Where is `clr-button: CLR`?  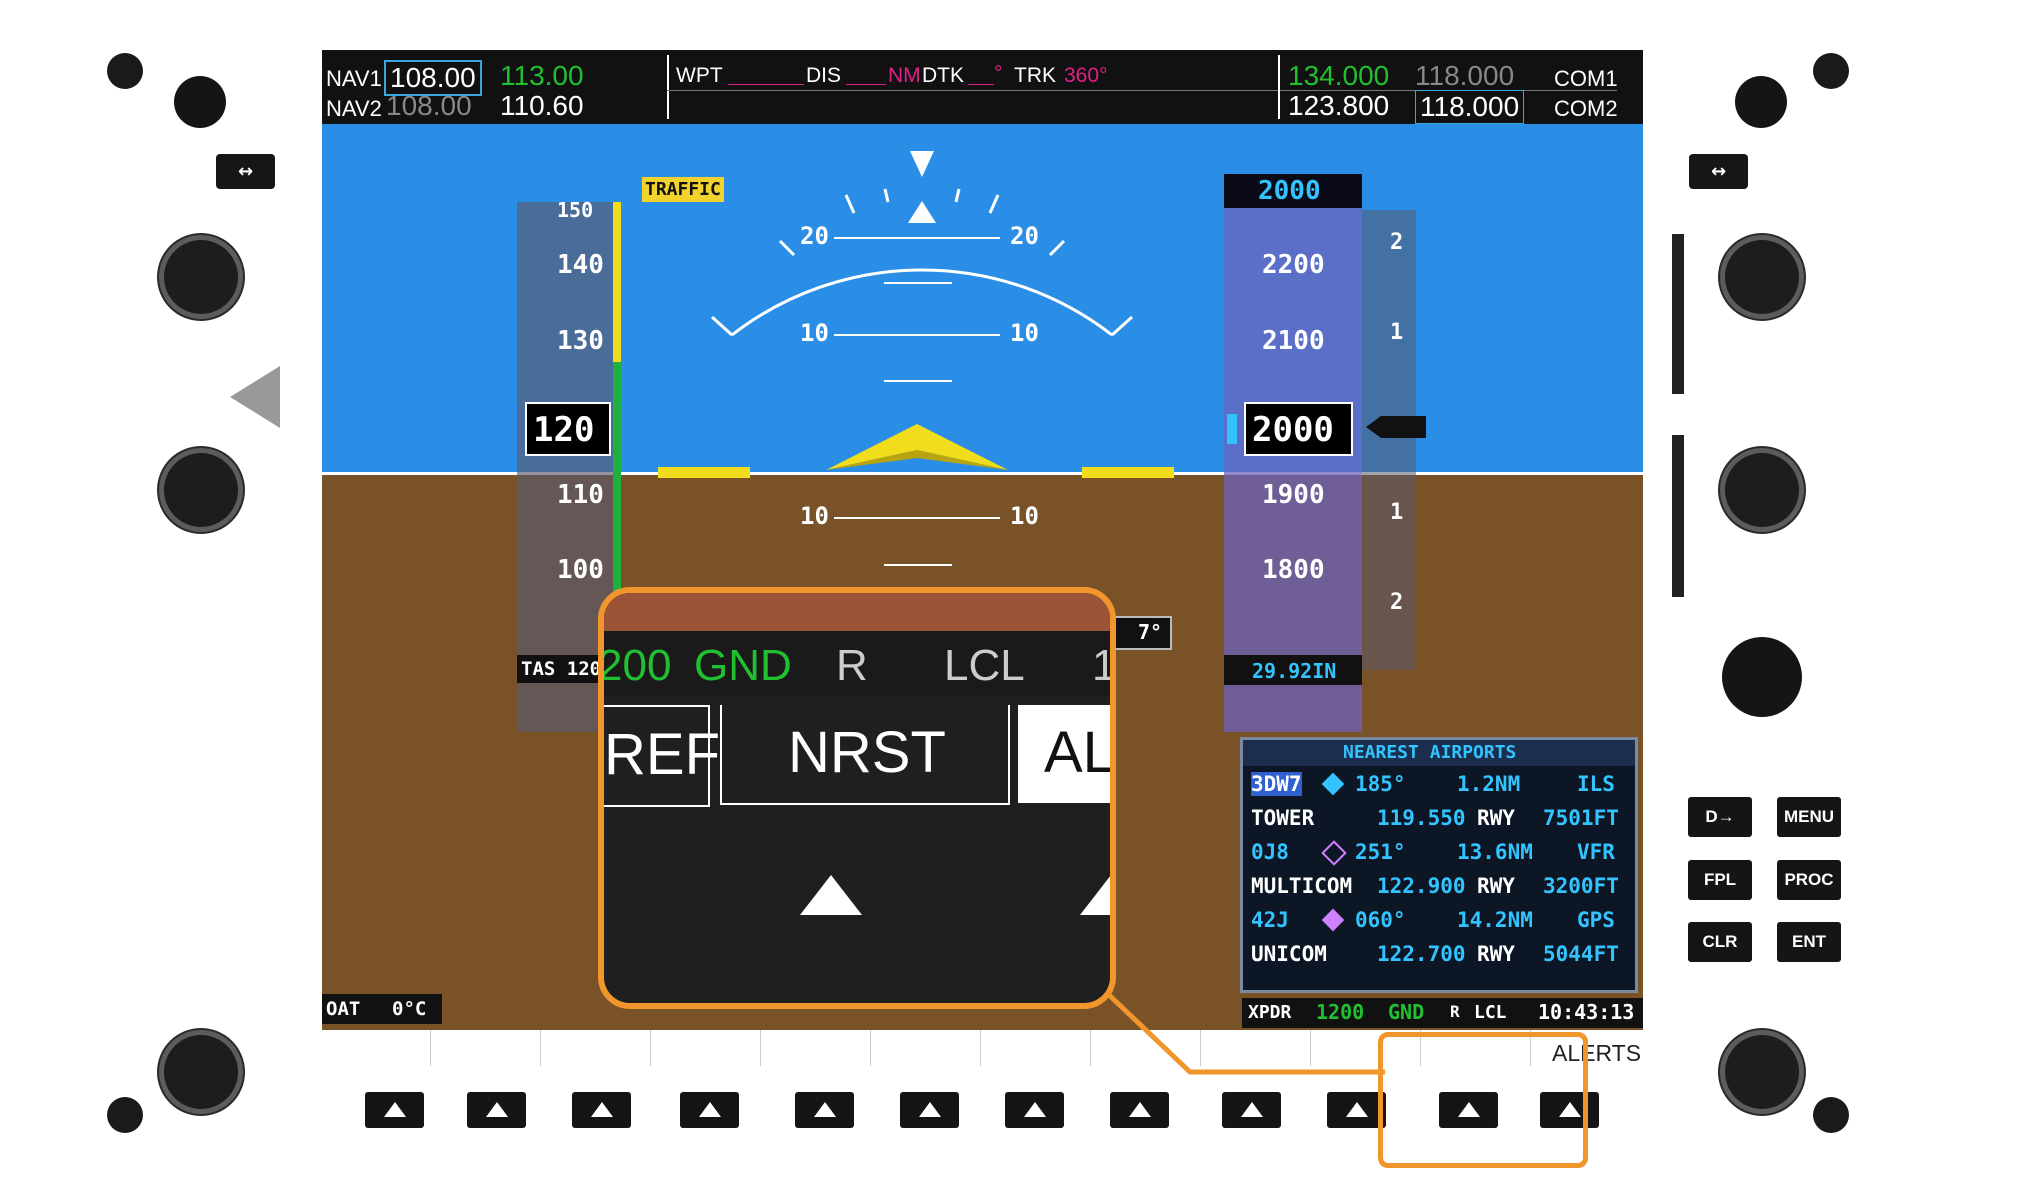 clr-button: CLR is located at coordinates (1720, 942).